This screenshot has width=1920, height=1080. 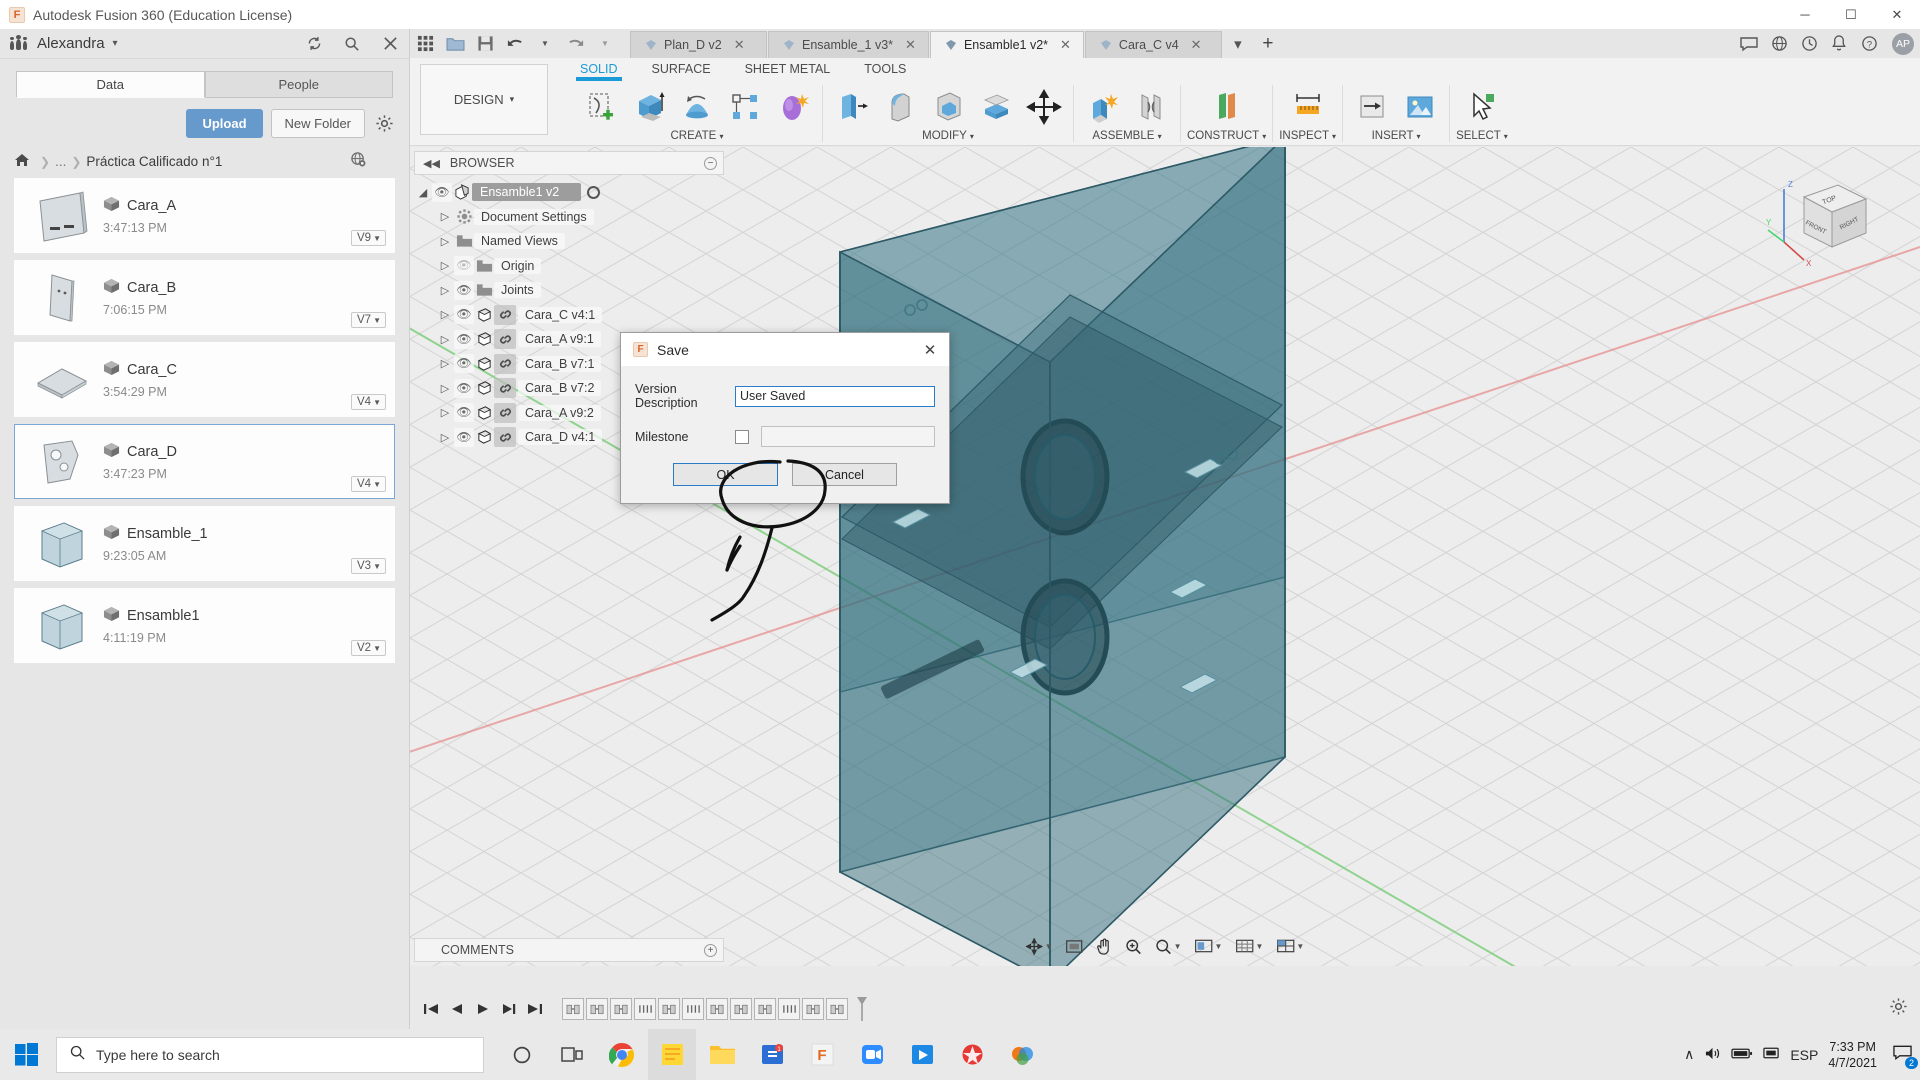 I want to click on play-icon, so click(x=483, y=1009).